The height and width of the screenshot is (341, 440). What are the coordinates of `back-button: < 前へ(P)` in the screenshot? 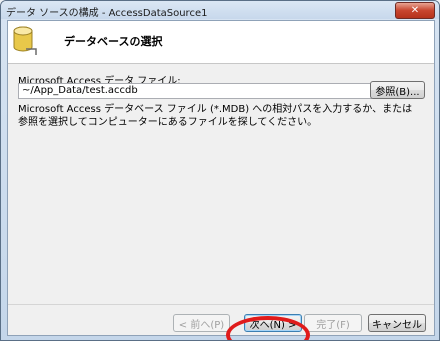 It's located at (201, 323).